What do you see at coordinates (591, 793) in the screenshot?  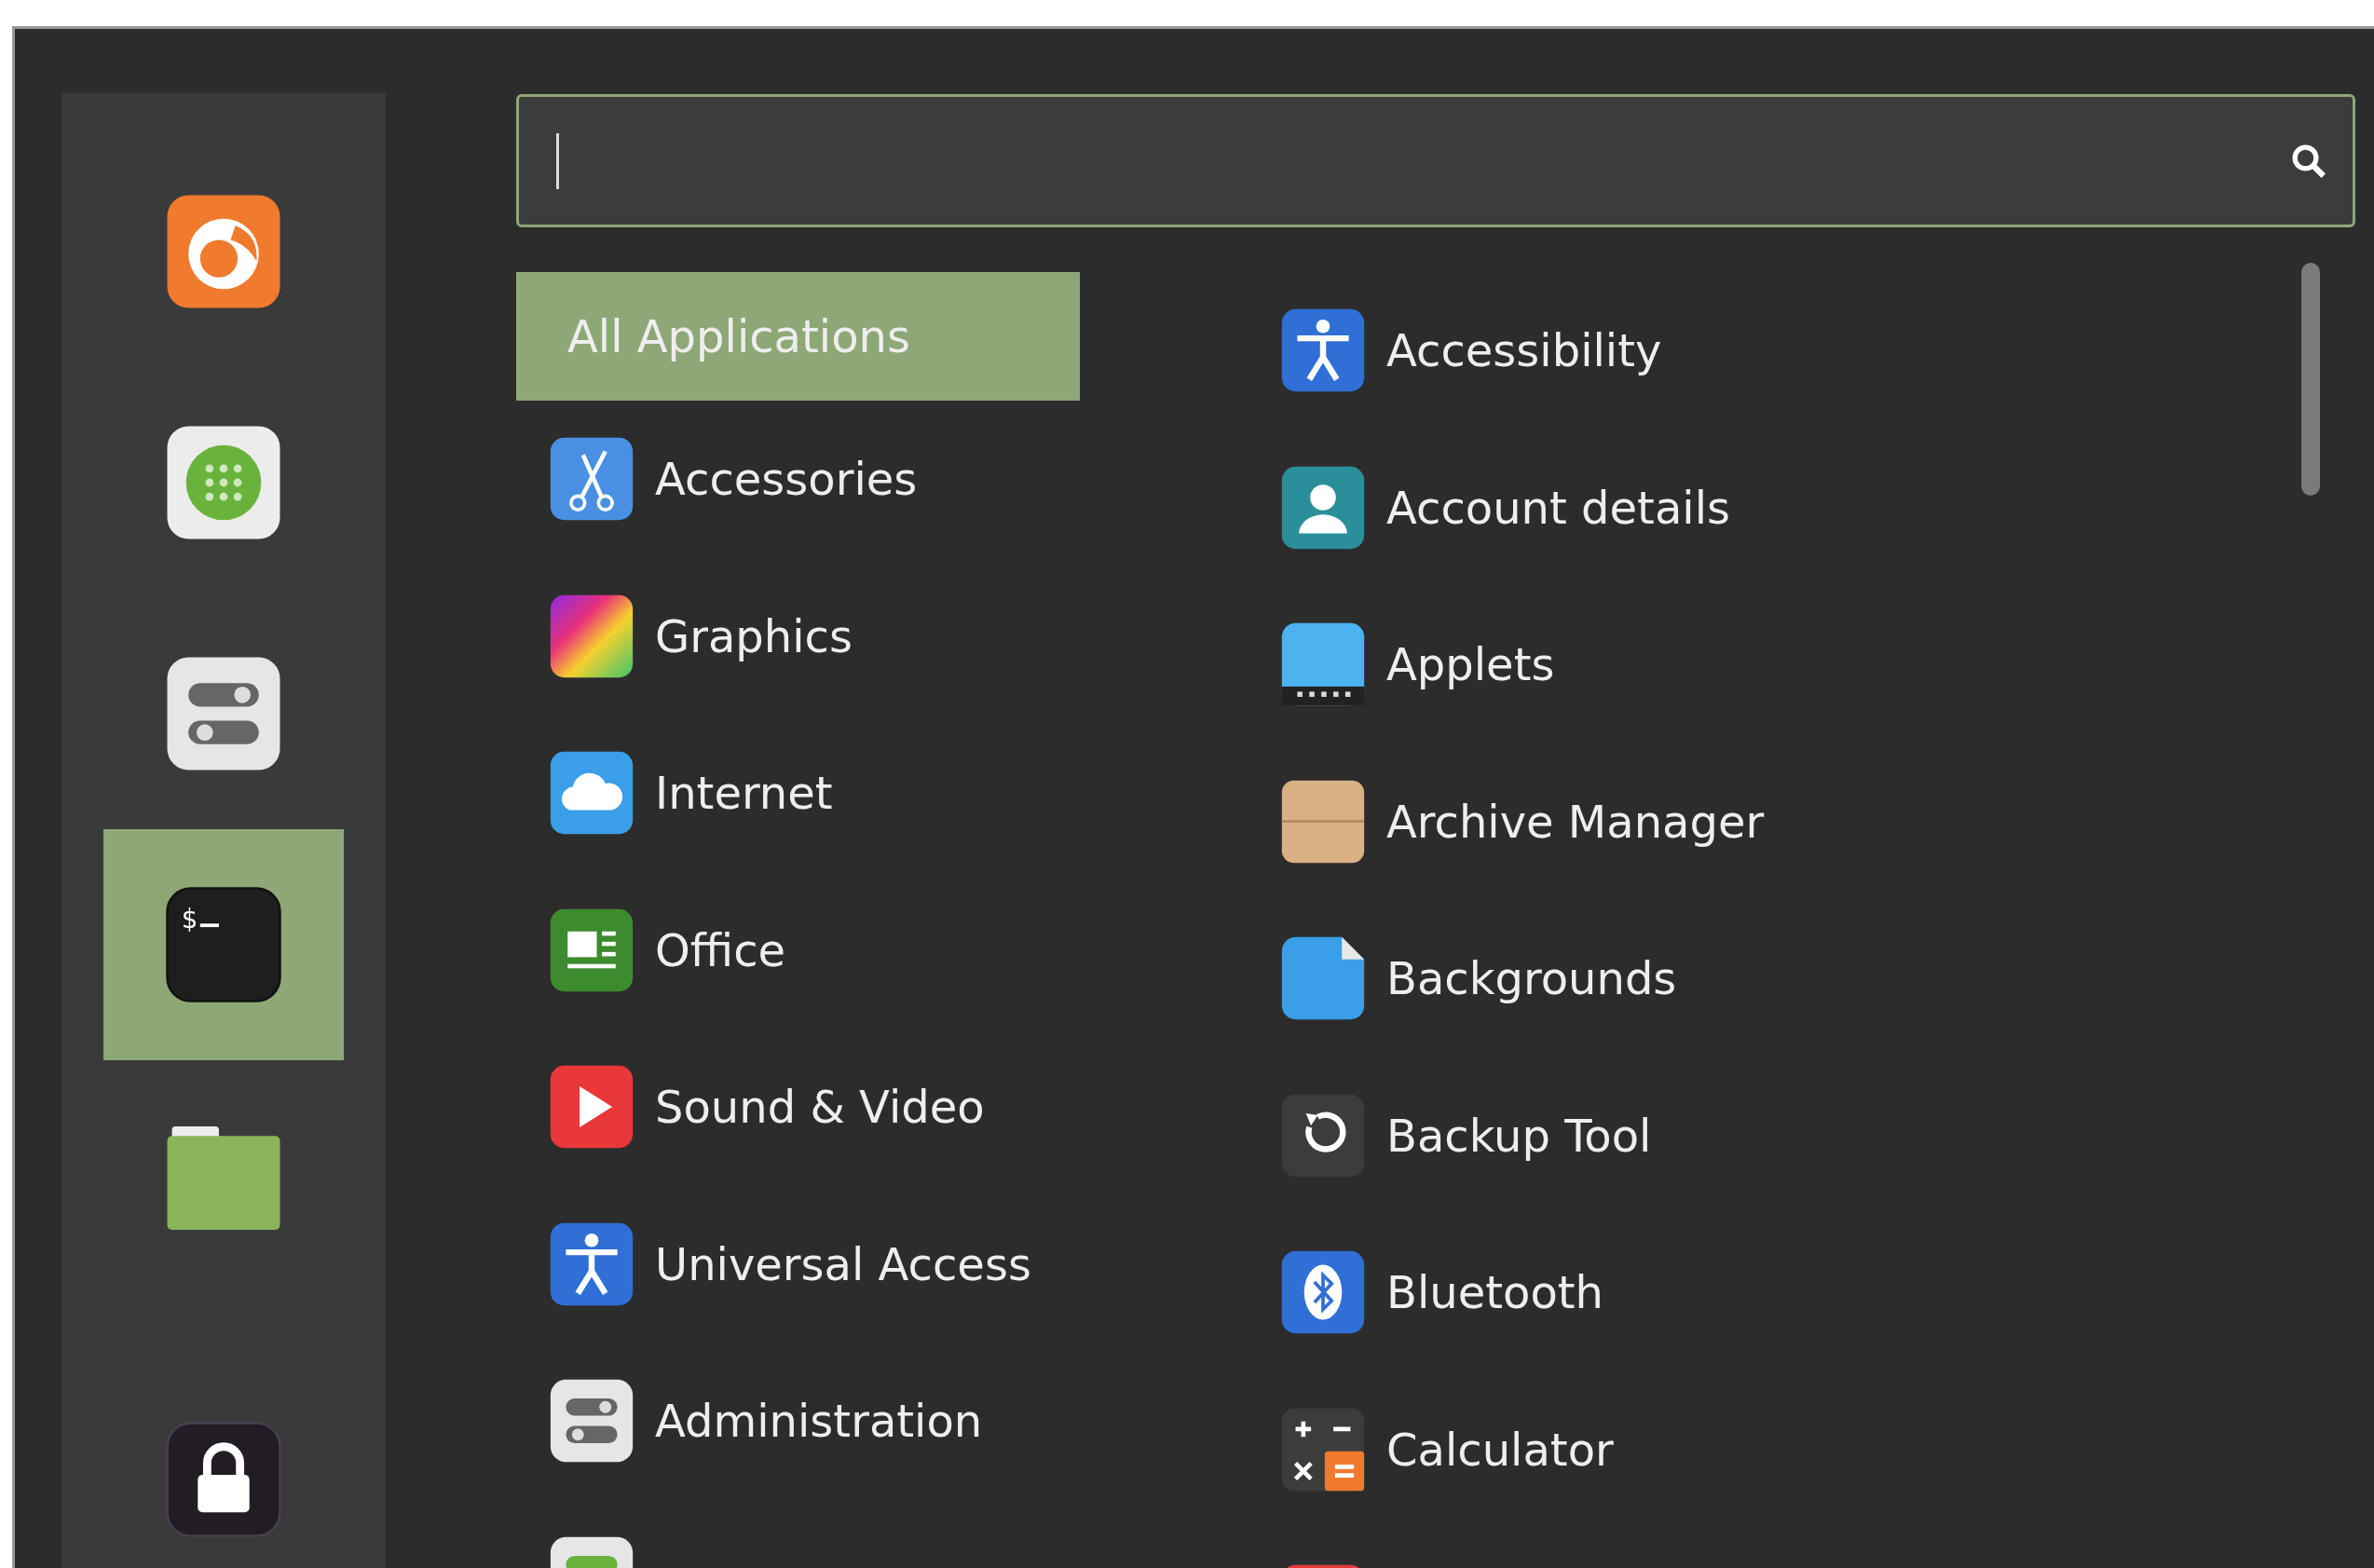 I see `cloud-icon` at bounding box center [591, 793].